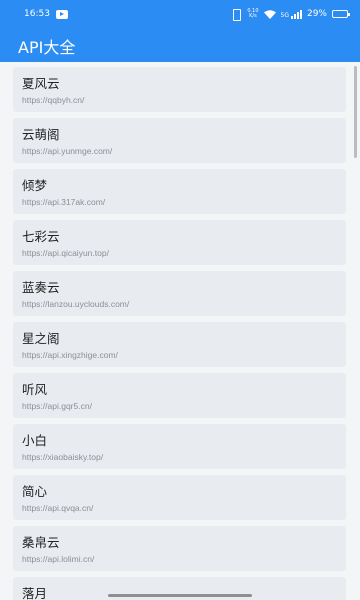  What do you see at coordinates (179, 344) in the screenshot?
I see `api-card: 星之阁 https://api.xingzhige.com/` at bounding box center [179, 344].